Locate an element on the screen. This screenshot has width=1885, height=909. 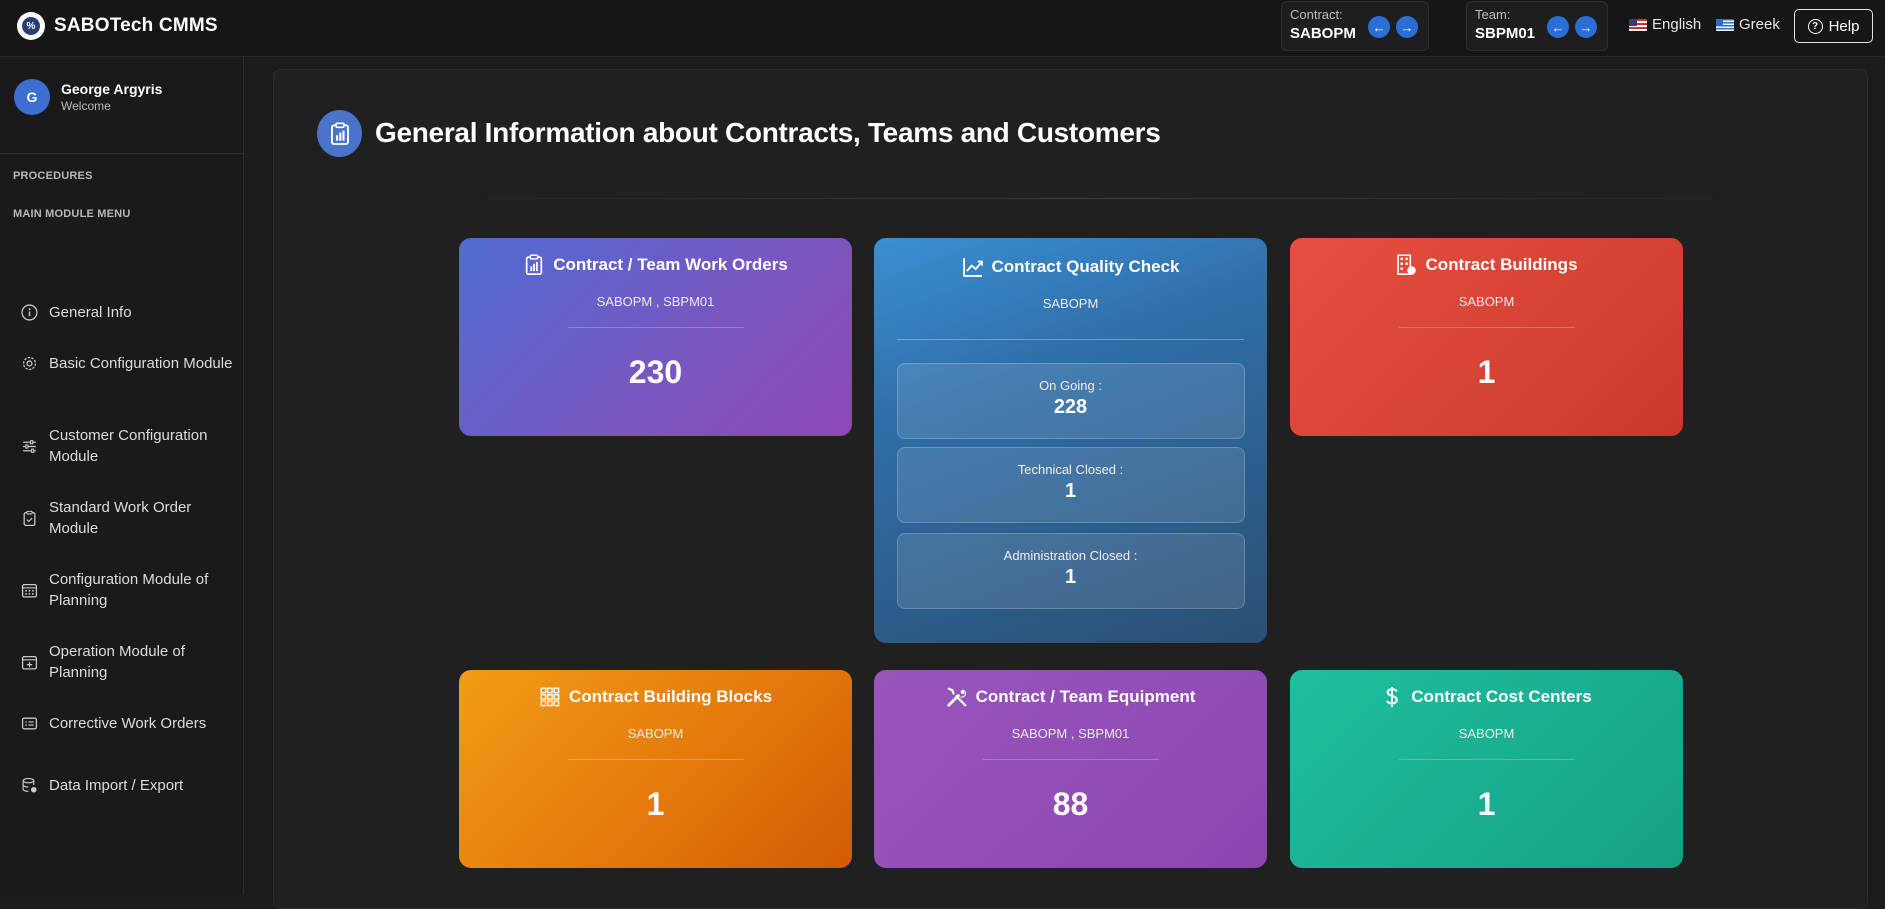
buildings-title: Contract Buildings is located at coordinates (1501, 264).